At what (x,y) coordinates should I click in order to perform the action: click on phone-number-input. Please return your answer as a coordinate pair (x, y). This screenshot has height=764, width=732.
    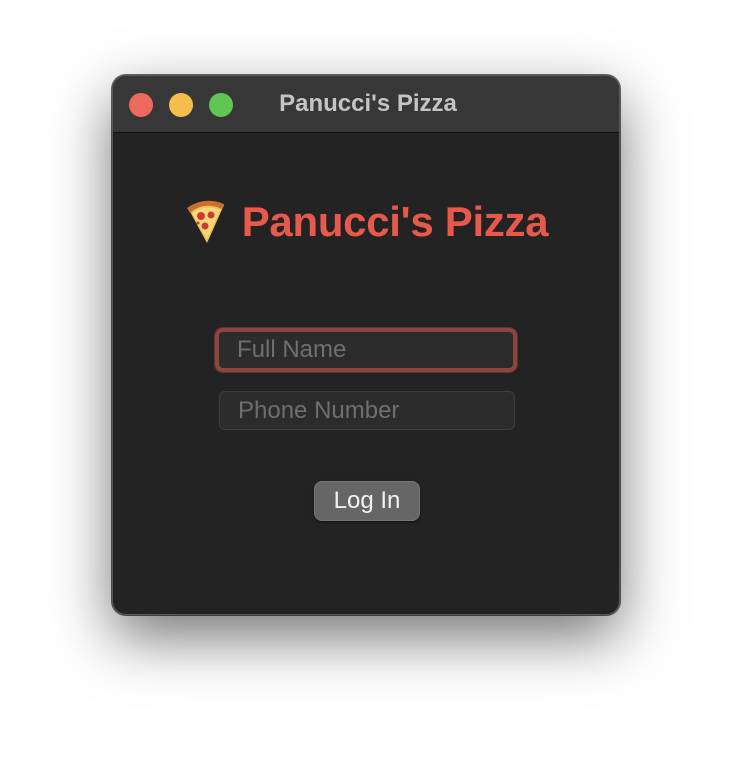
    Looking at the image, I should click on (367, 410).